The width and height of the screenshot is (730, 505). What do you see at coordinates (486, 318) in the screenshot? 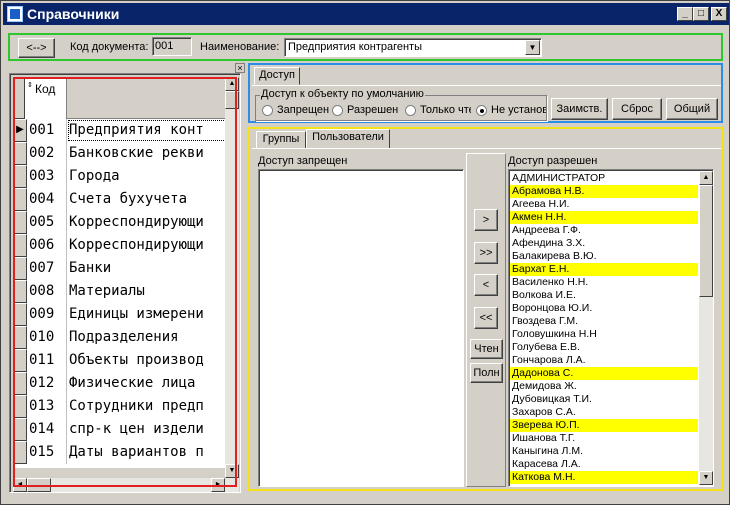
I see `move-all-left-button: <<` at bounding box center [486, 318].